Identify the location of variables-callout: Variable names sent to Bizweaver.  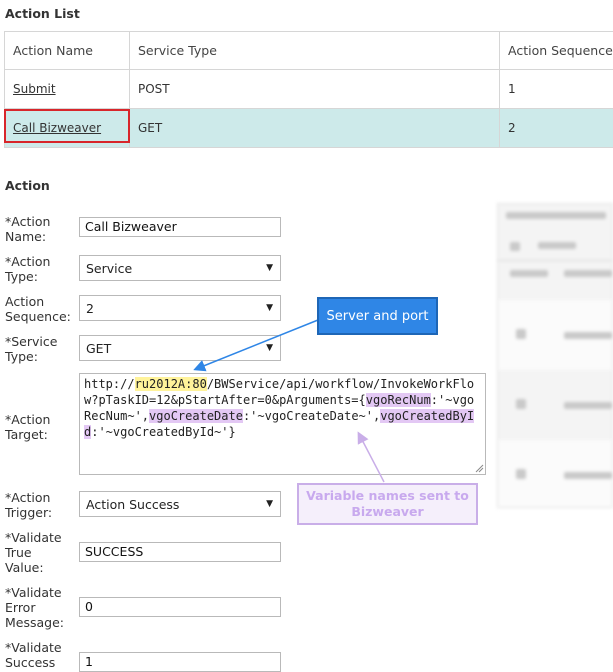
(387, 504).